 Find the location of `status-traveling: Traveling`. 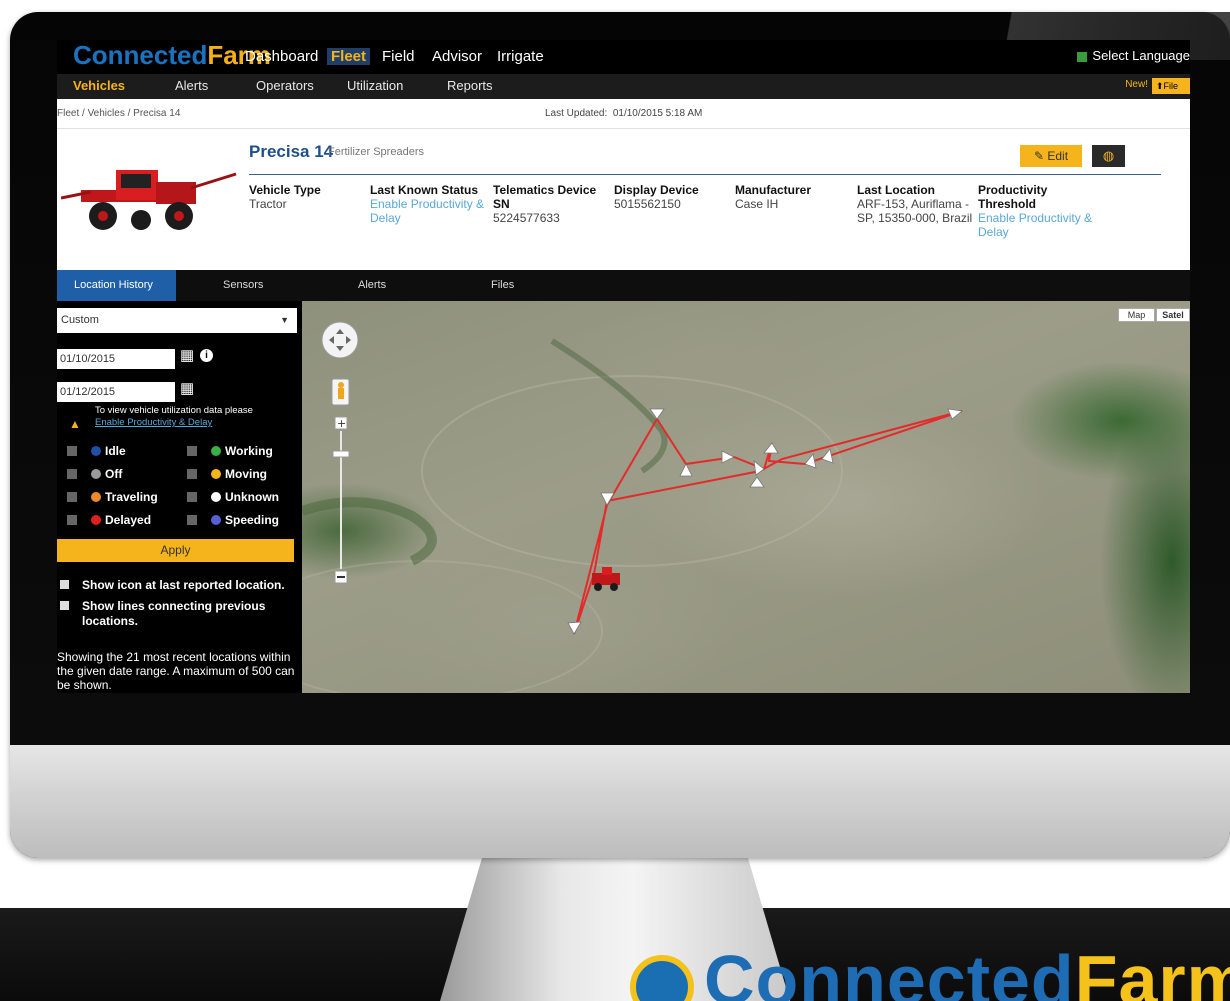

status-traveling: Traveling is located at coordinates (112, 497).